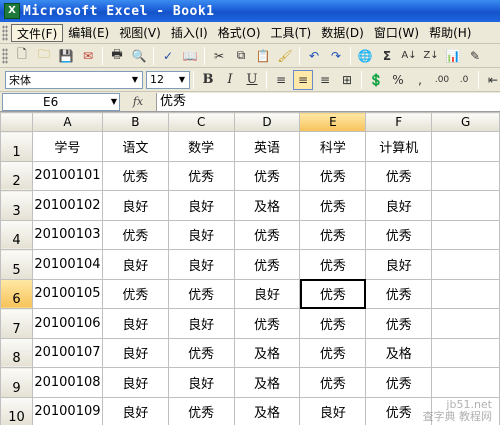 This screenshot has height=425, width=500. What do you see at coordinates (409, 56) in the screenshot?
I see `sort-ascending-icon: A↓` at bounding box center [409, 56].